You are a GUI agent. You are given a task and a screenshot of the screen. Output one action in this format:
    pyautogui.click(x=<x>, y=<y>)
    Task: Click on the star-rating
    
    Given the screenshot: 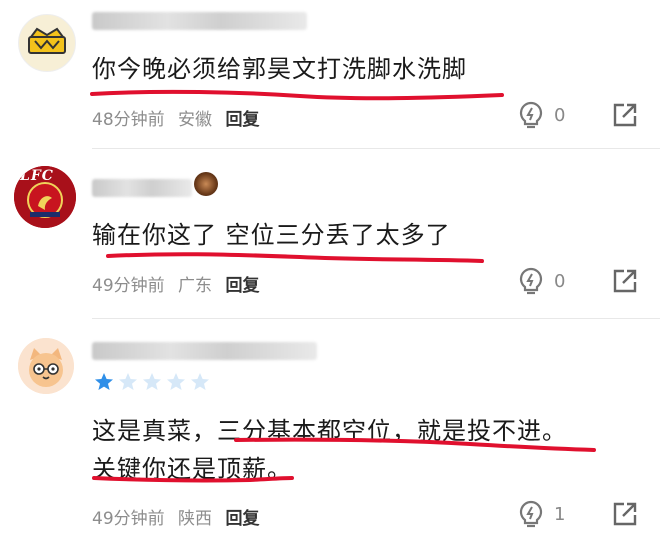 What is the action you would take?
    pyautogui.click(x=152, y=382)
    